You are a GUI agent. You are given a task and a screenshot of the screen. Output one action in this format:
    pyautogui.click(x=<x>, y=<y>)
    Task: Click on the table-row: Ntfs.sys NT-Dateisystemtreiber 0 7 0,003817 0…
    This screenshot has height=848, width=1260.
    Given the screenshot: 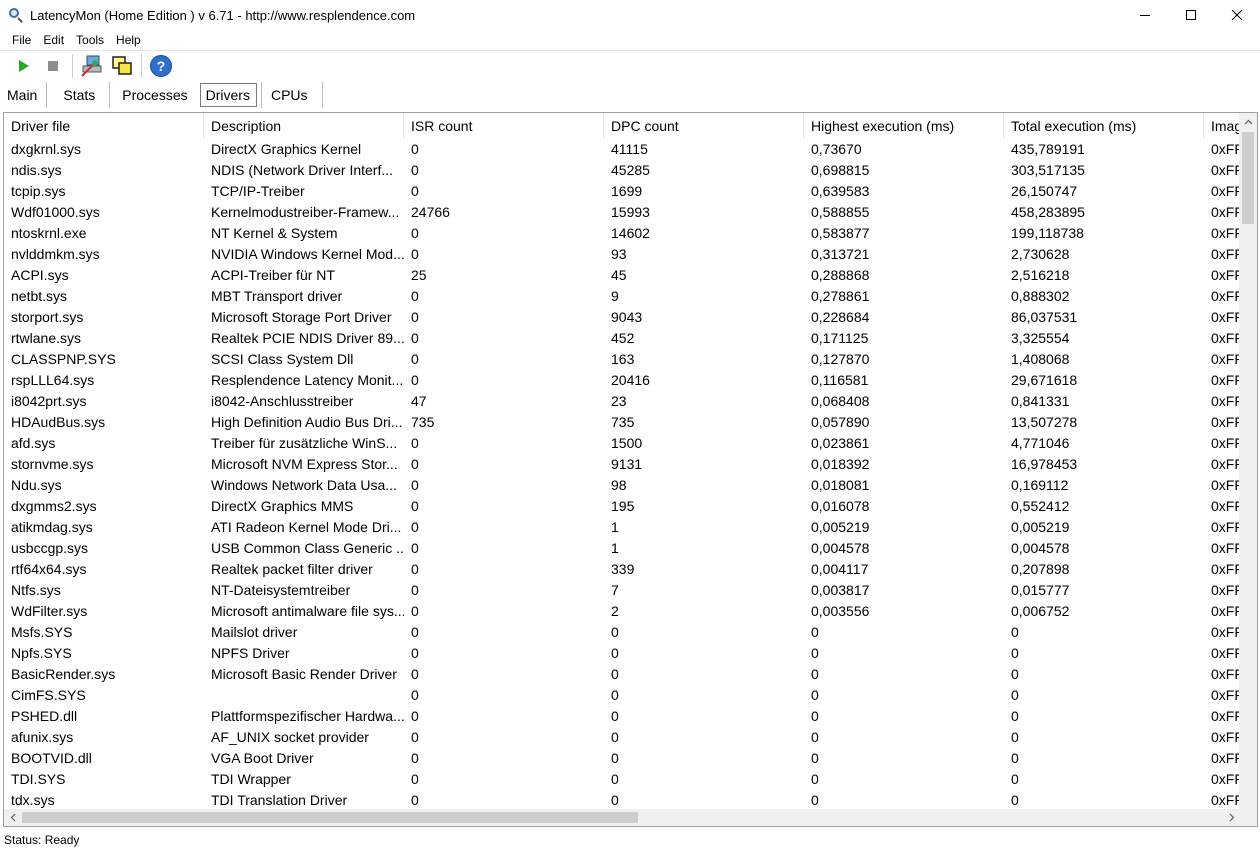 What is the action you would take?
    pyautogui.click(x=622, y=590)
    